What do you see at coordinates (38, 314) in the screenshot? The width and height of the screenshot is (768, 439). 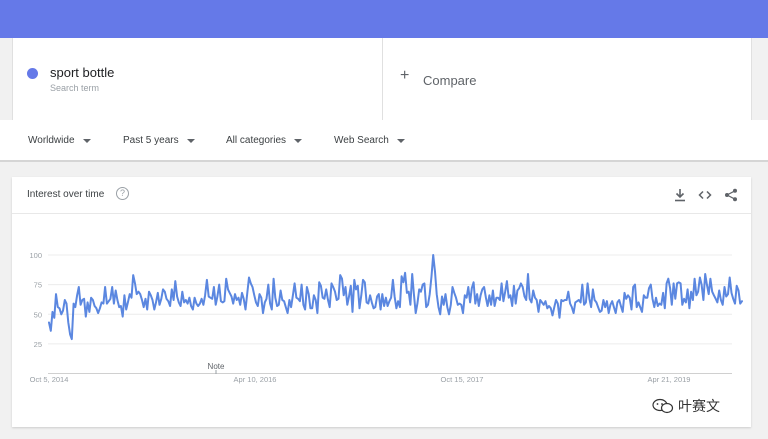 I see `y-tick-label: 50` at bounding box center [38, 314].